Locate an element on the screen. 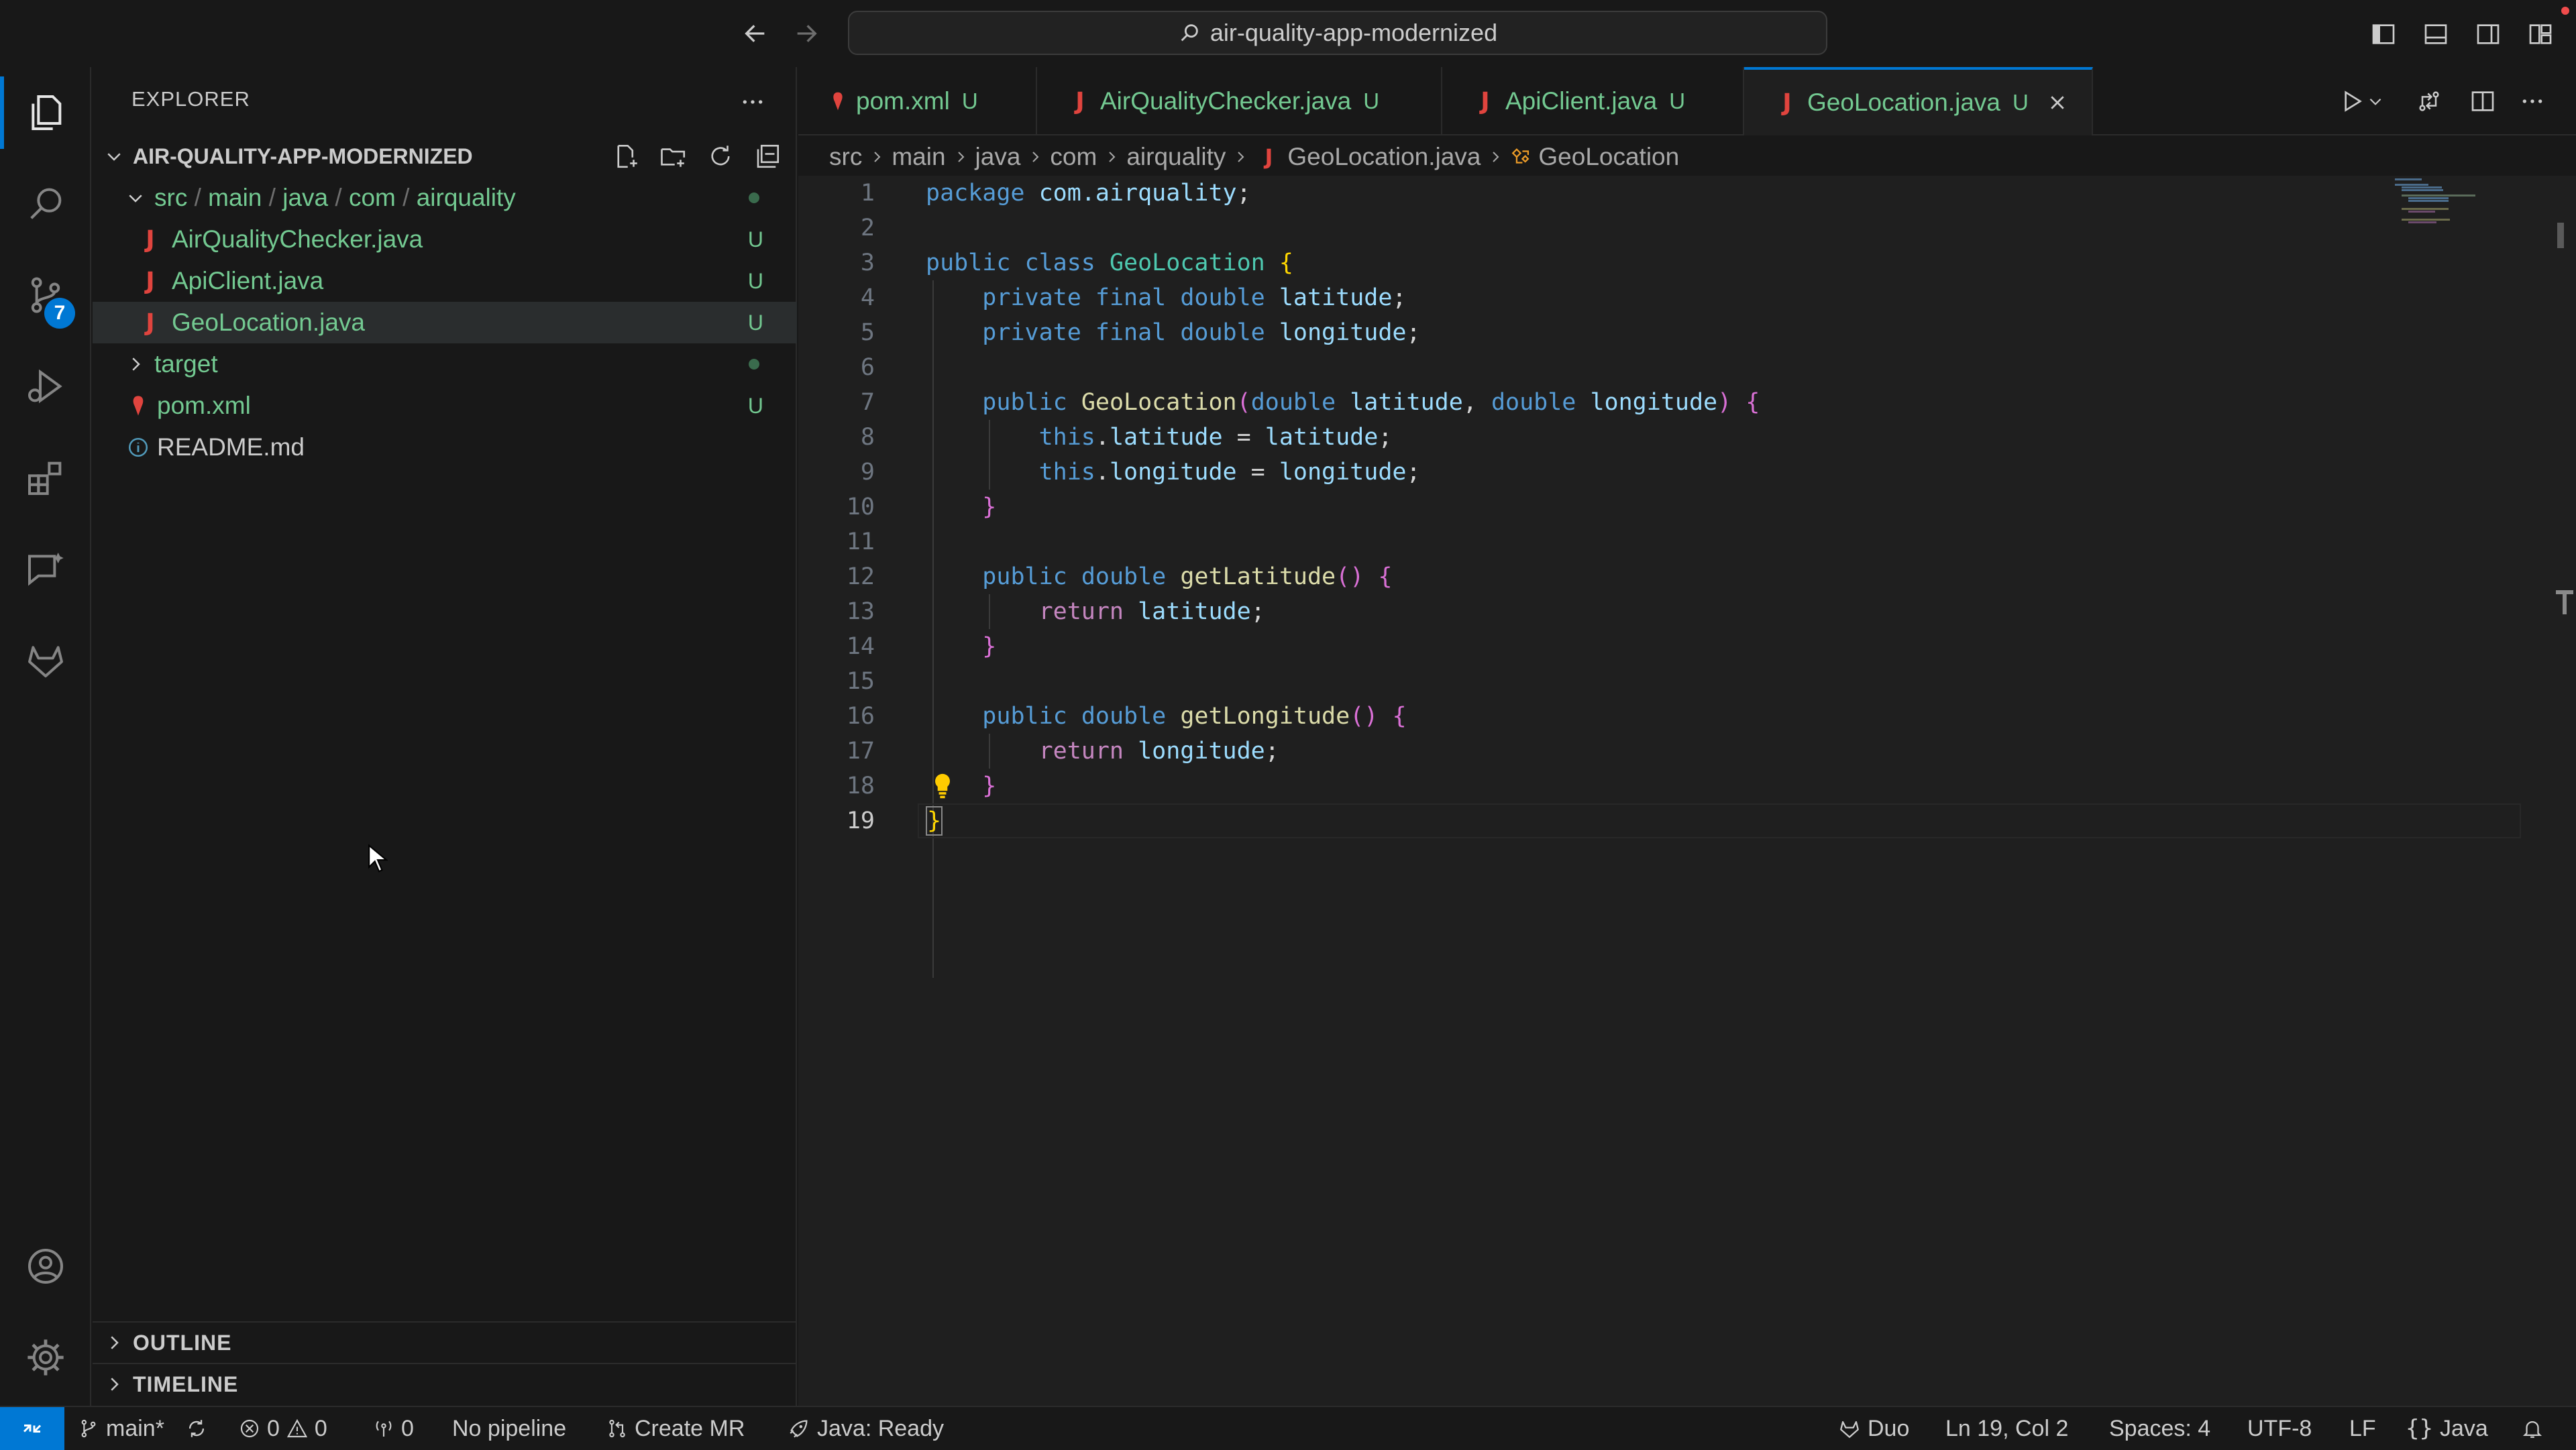  compare-changes-icon is located at coordinates (2429, 101).